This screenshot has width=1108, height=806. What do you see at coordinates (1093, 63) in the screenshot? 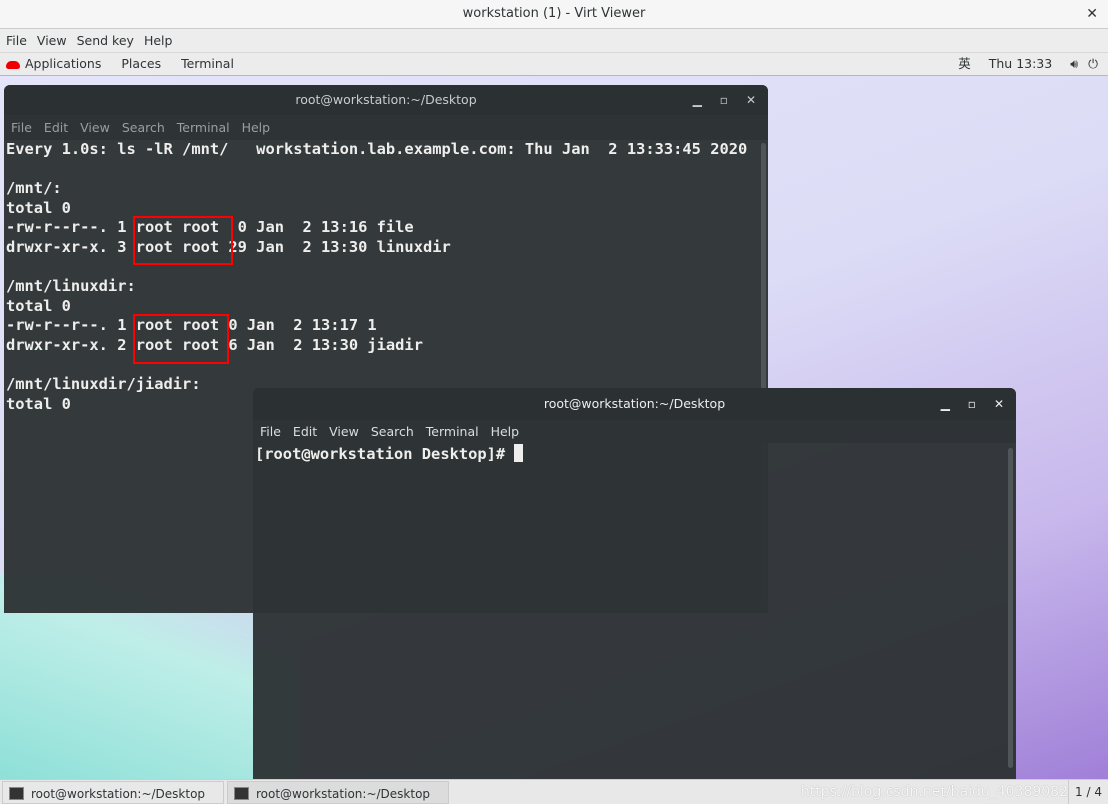
I see `power-icon: ⏻` at bounding box center [1093, 63].